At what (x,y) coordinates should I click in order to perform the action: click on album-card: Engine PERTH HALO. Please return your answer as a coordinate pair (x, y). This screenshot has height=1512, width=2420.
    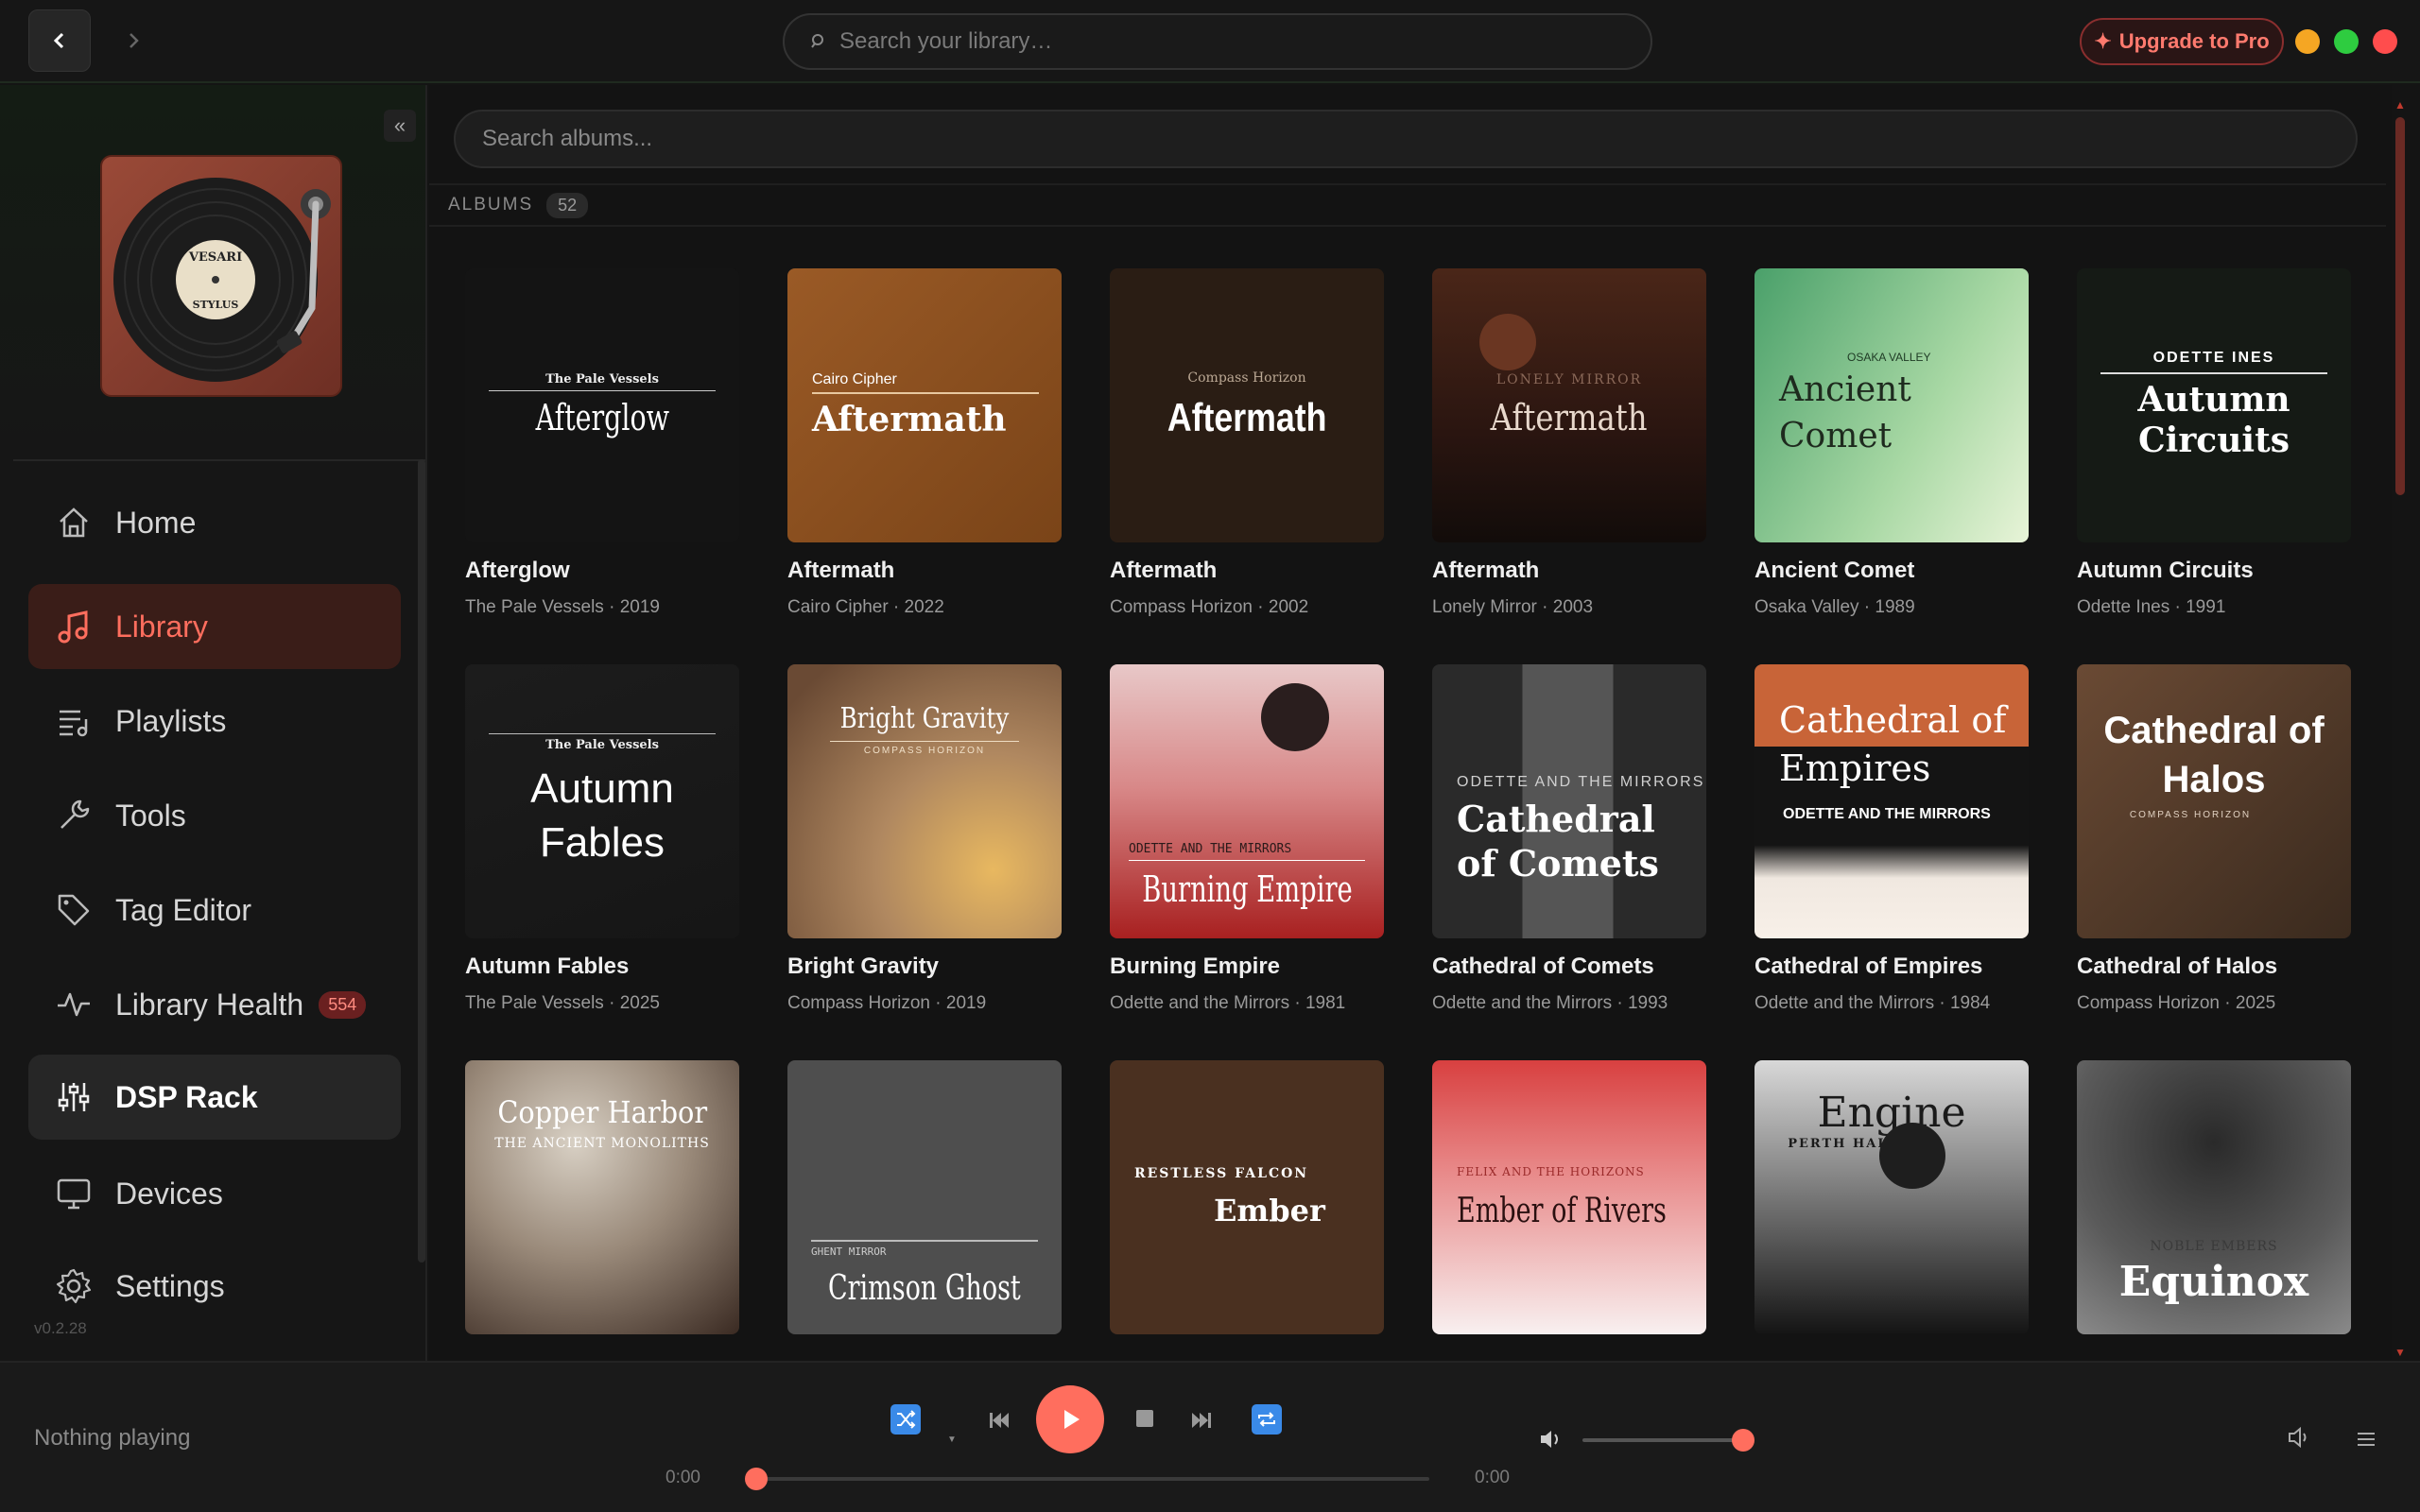
    Looking at the image, I should click on (1891, 1204).